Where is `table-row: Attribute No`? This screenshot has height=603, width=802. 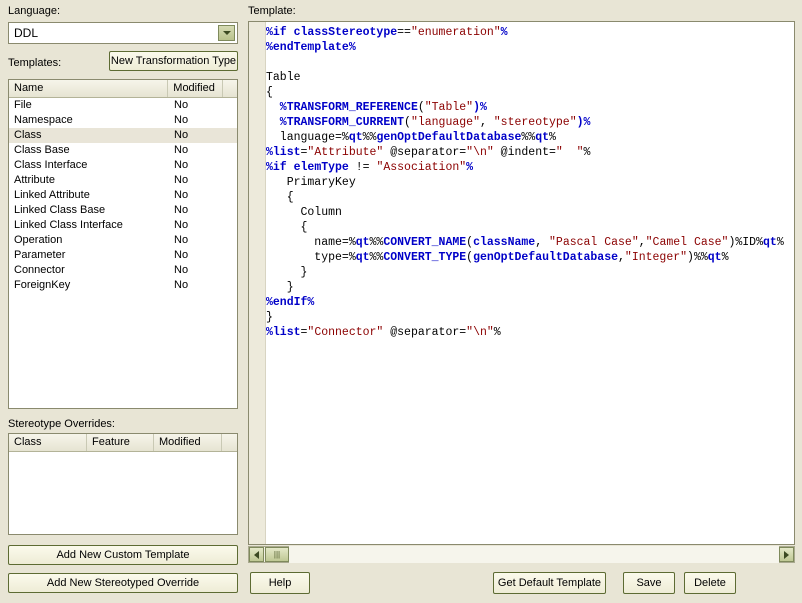
table-row: Attribute No is located at coordinates (123, 180).